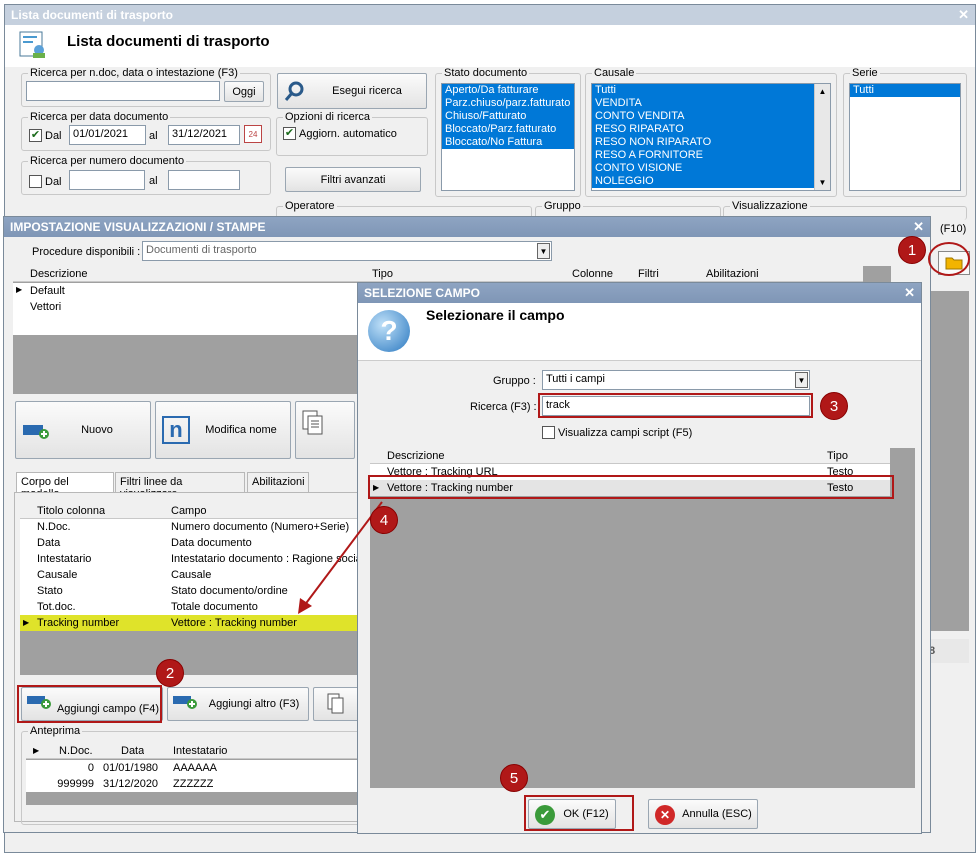 Image resolution: width=980 pixels, height=857 pixels. What do you see at coordinates (193, 768) in the screenshot?
I see `table-row: 0 01/01/1980 AAAAAA` at bounding box center [193, 768].